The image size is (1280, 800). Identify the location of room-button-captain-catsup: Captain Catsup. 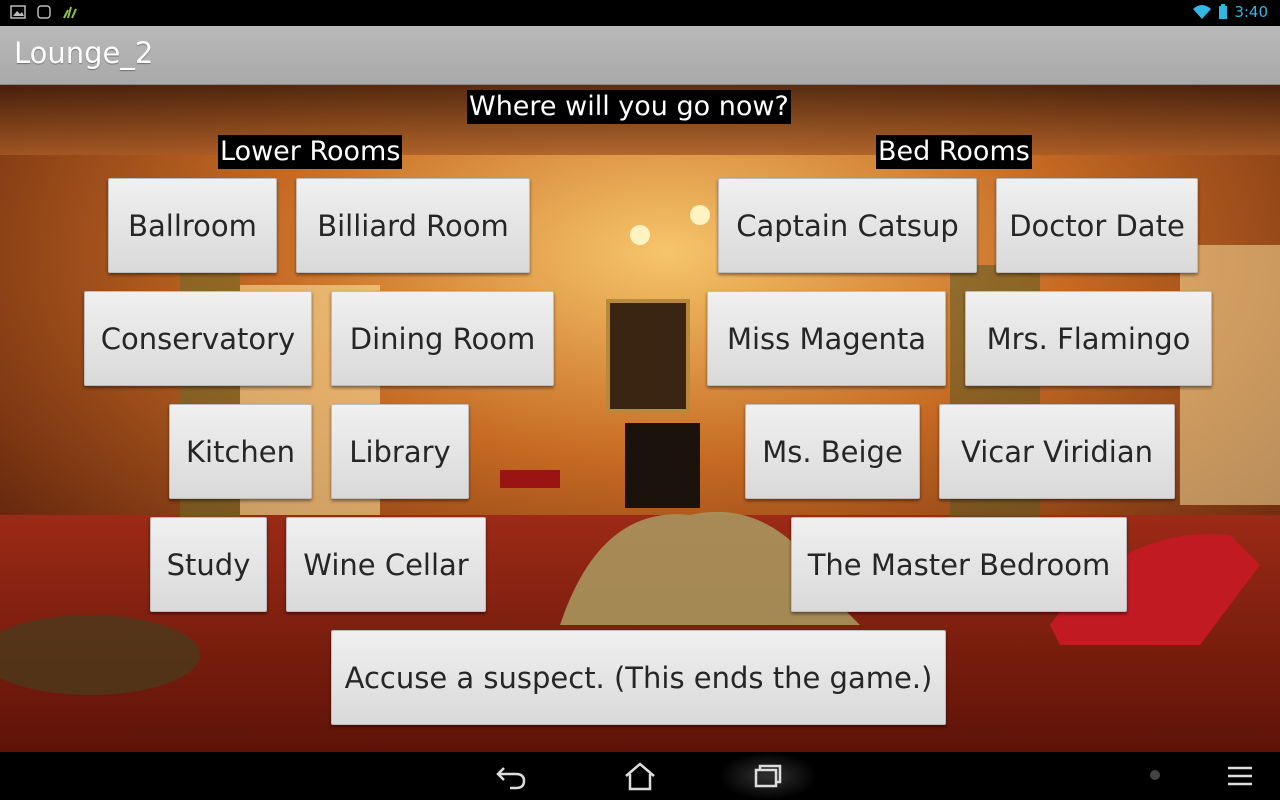
(847, 225).